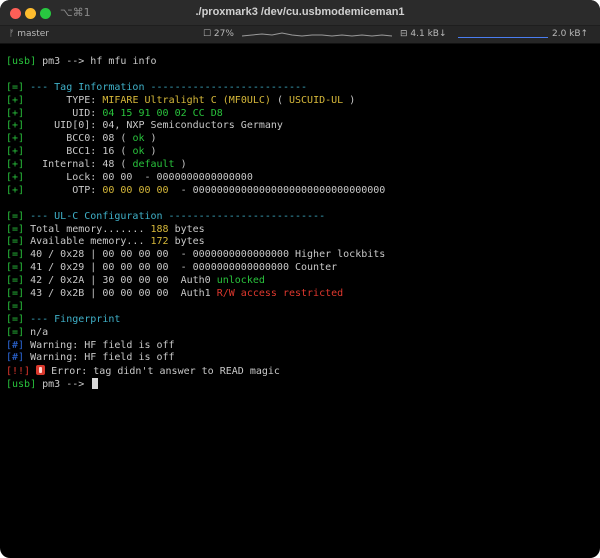 This screenshot has width=600, height=558. Describe the element at coordinates (78, 139) in the screenshot. I see `terminal-text: BCC0: 08 (` at that location.